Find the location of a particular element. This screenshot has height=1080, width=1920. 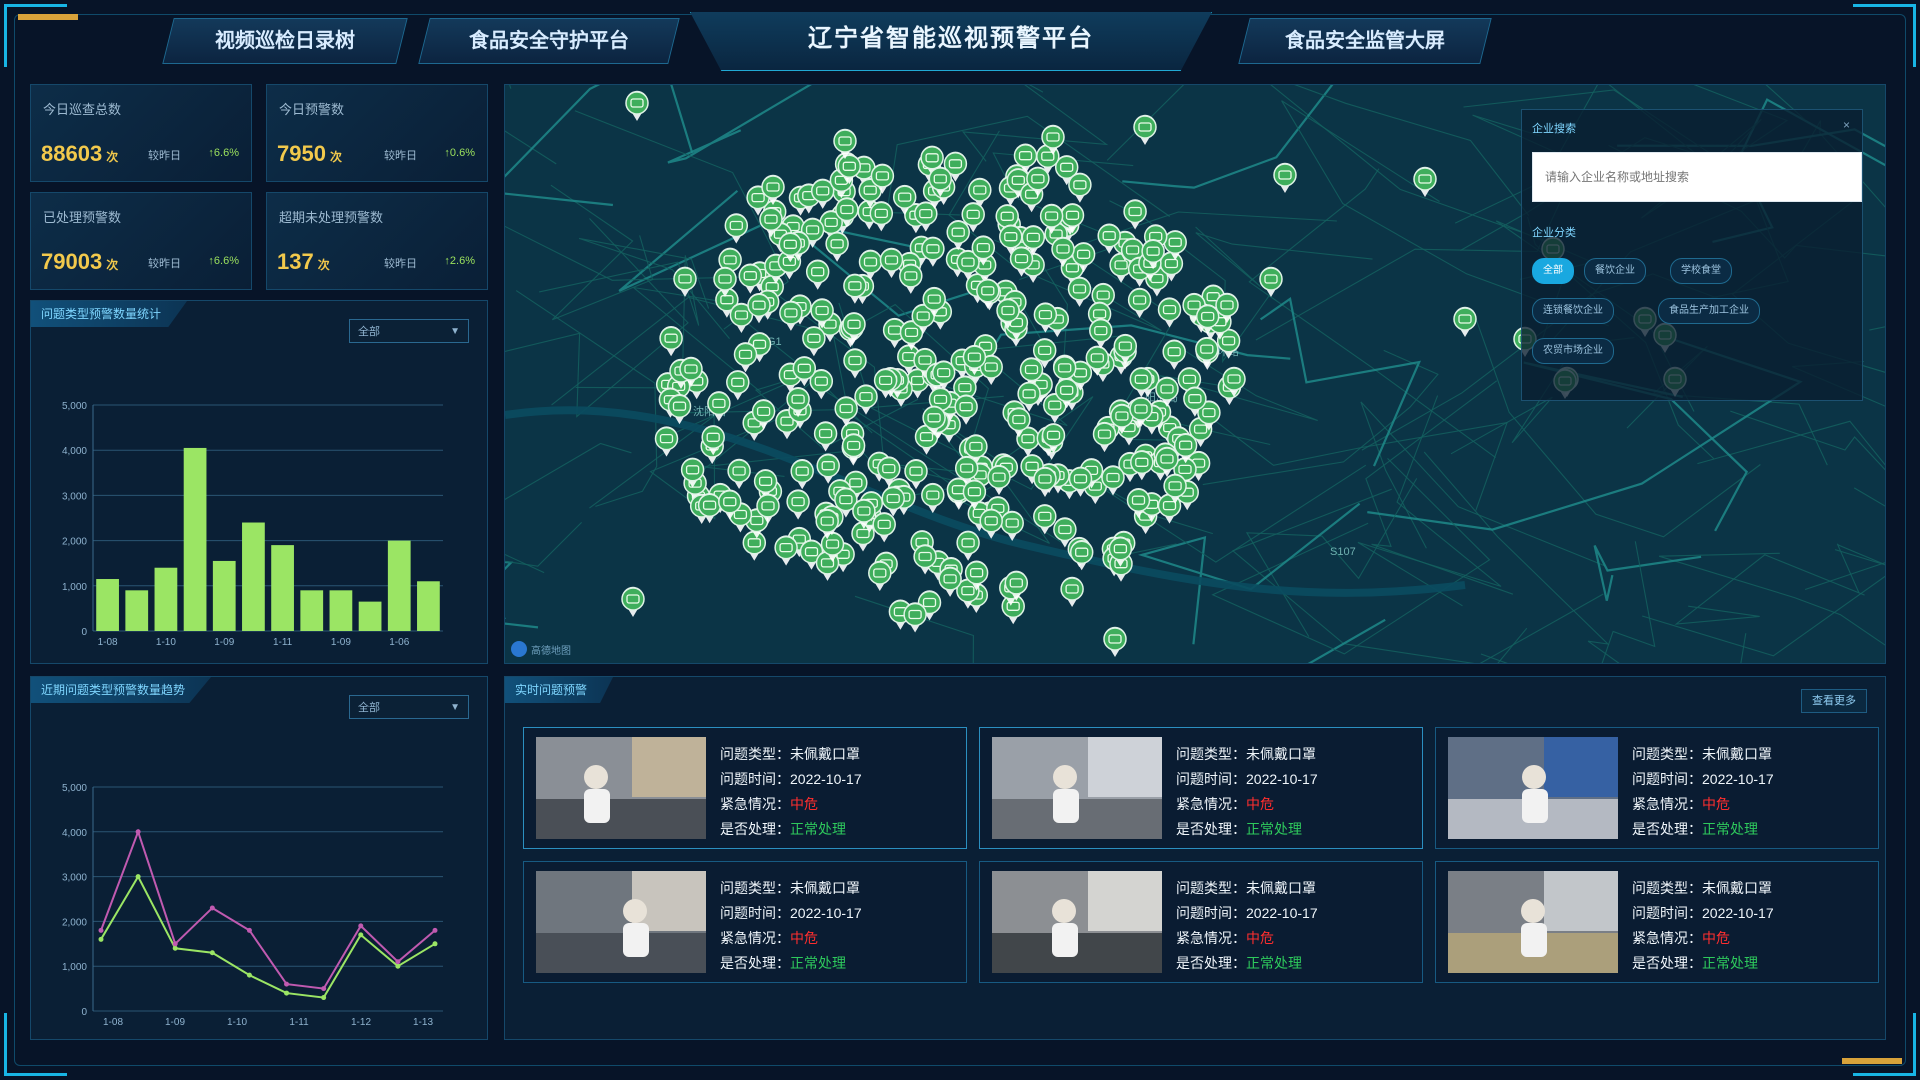

enterprise-search-input is located at coordinates (1697, 177).